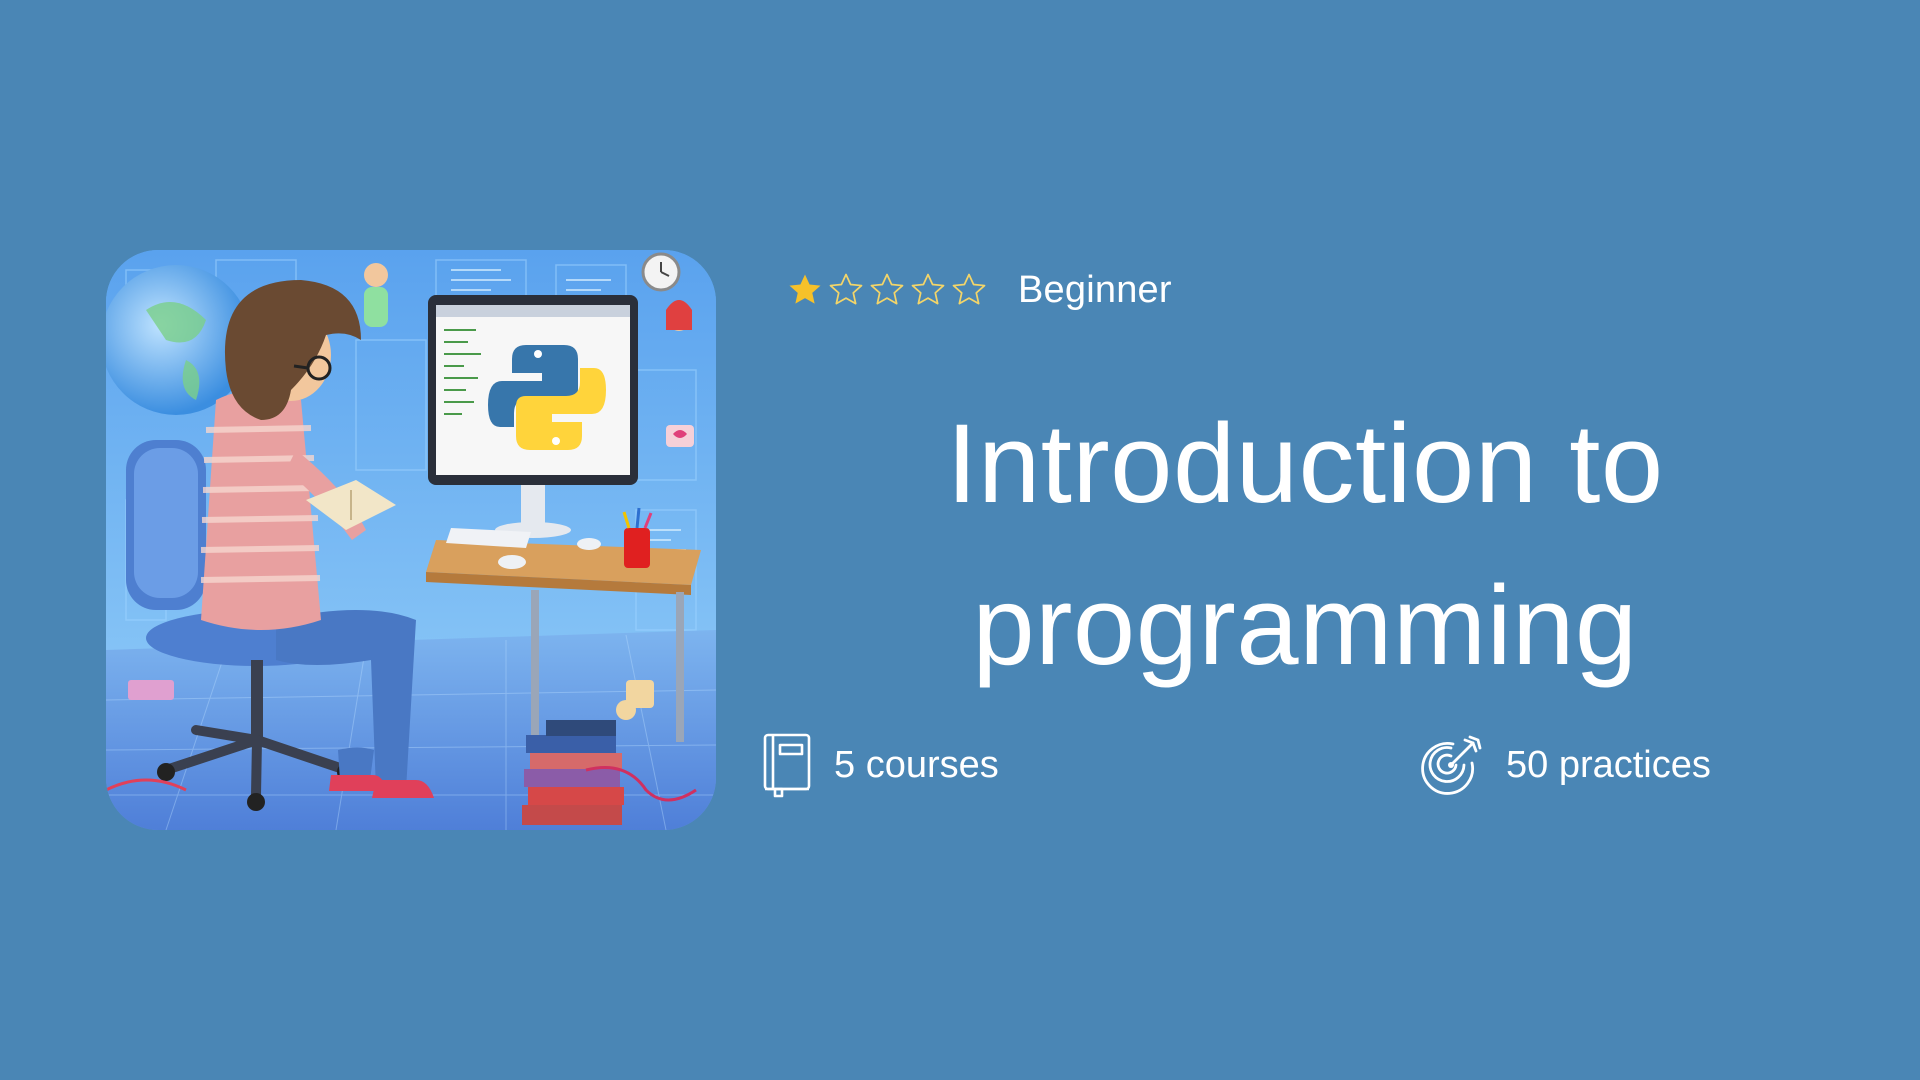 Image resolution: width=1920 pixels, height=1080 pixels. I want to click on difficulty-stars, so click(887, 290).